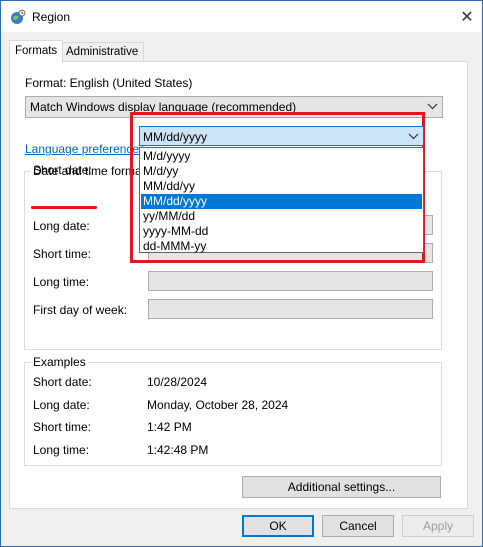  What do you see at coordinates (102, 52) in the screenshot?
I see `tab-administrative: Administrative` at bounding box center [102, 52].